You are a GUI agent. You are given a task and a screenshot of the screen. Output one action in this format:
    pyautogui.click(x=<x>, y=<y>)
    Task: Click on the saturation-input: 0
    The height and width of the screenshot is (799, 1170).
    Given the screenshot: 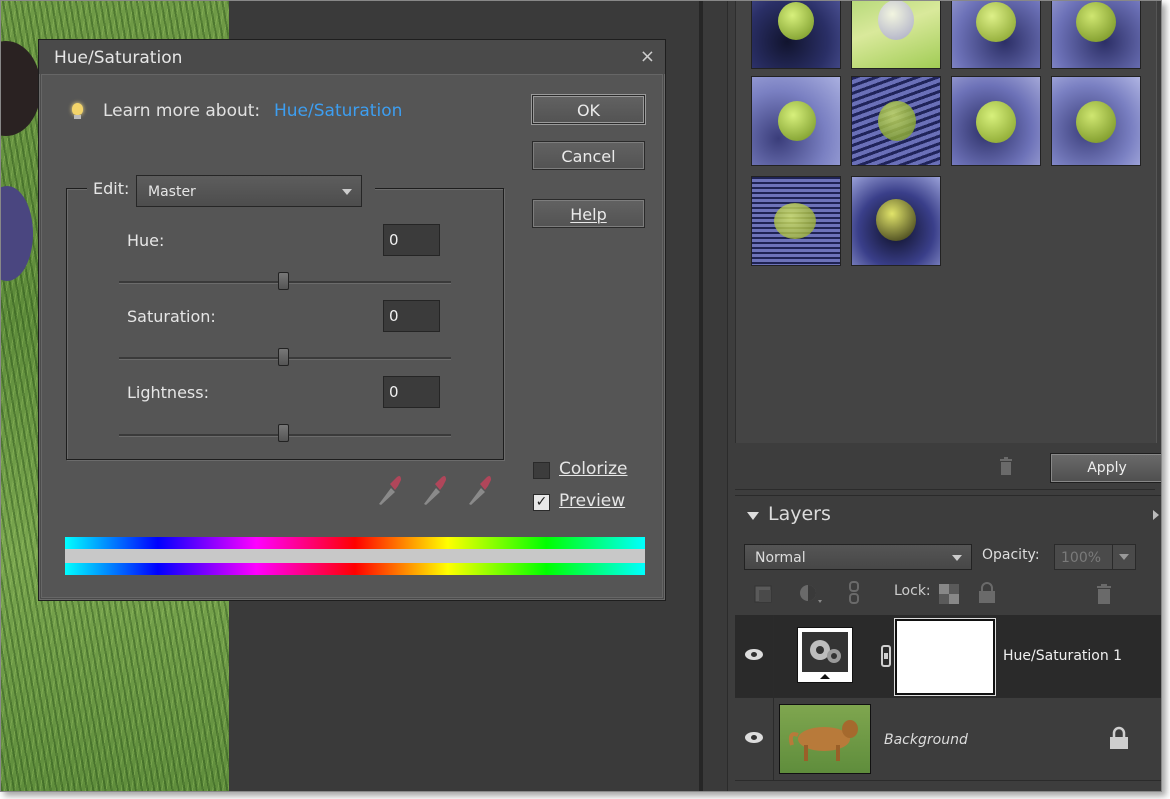 What is the action you would take?
    pyautogui.click(x=411, y=316)
    